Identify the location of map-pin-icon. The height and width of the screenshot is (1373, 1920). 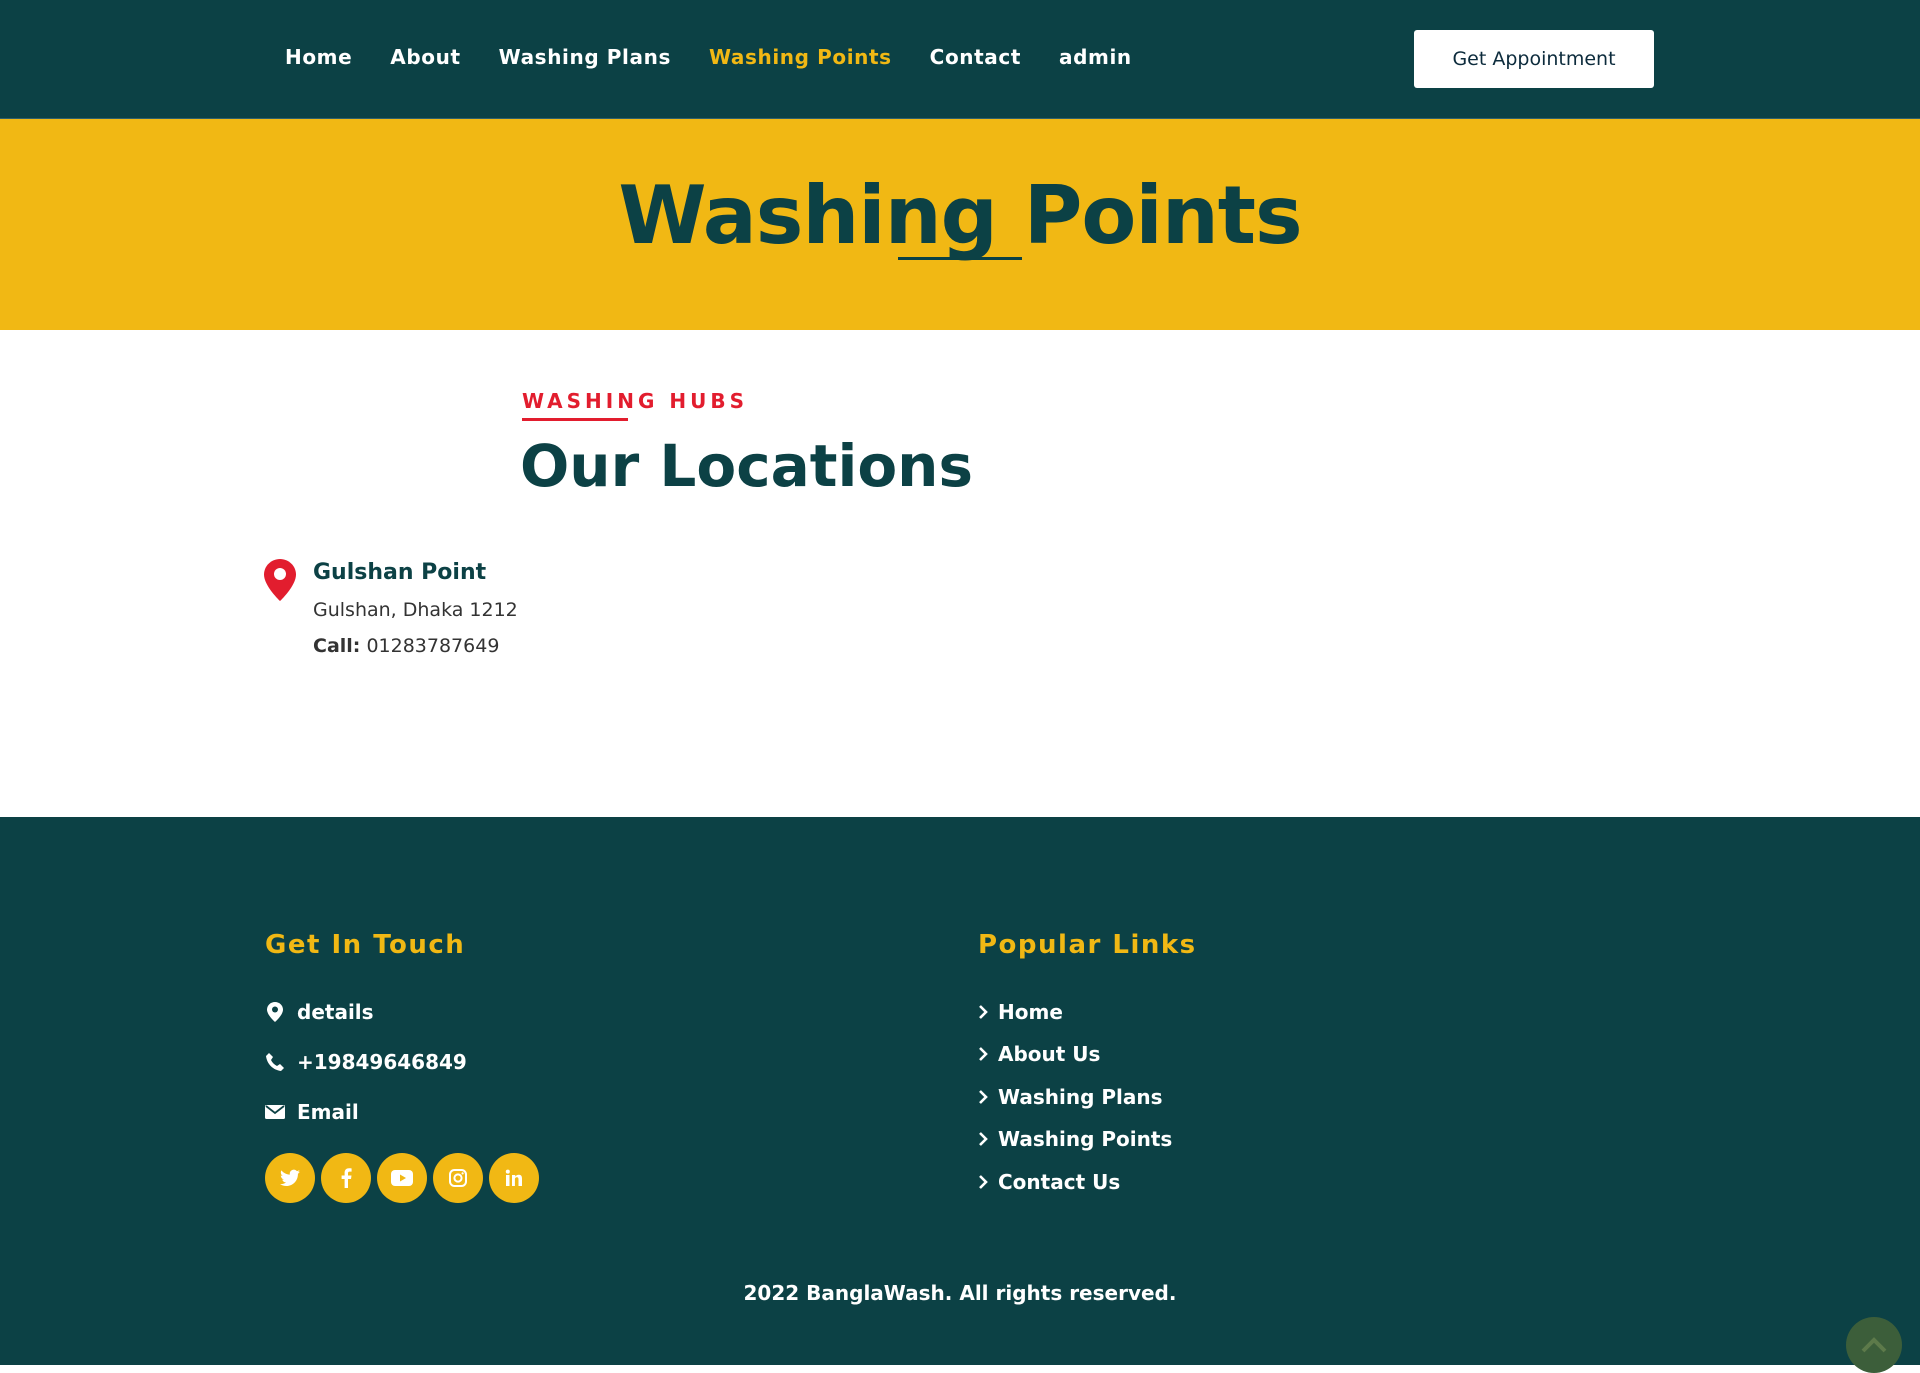
(280, 580).